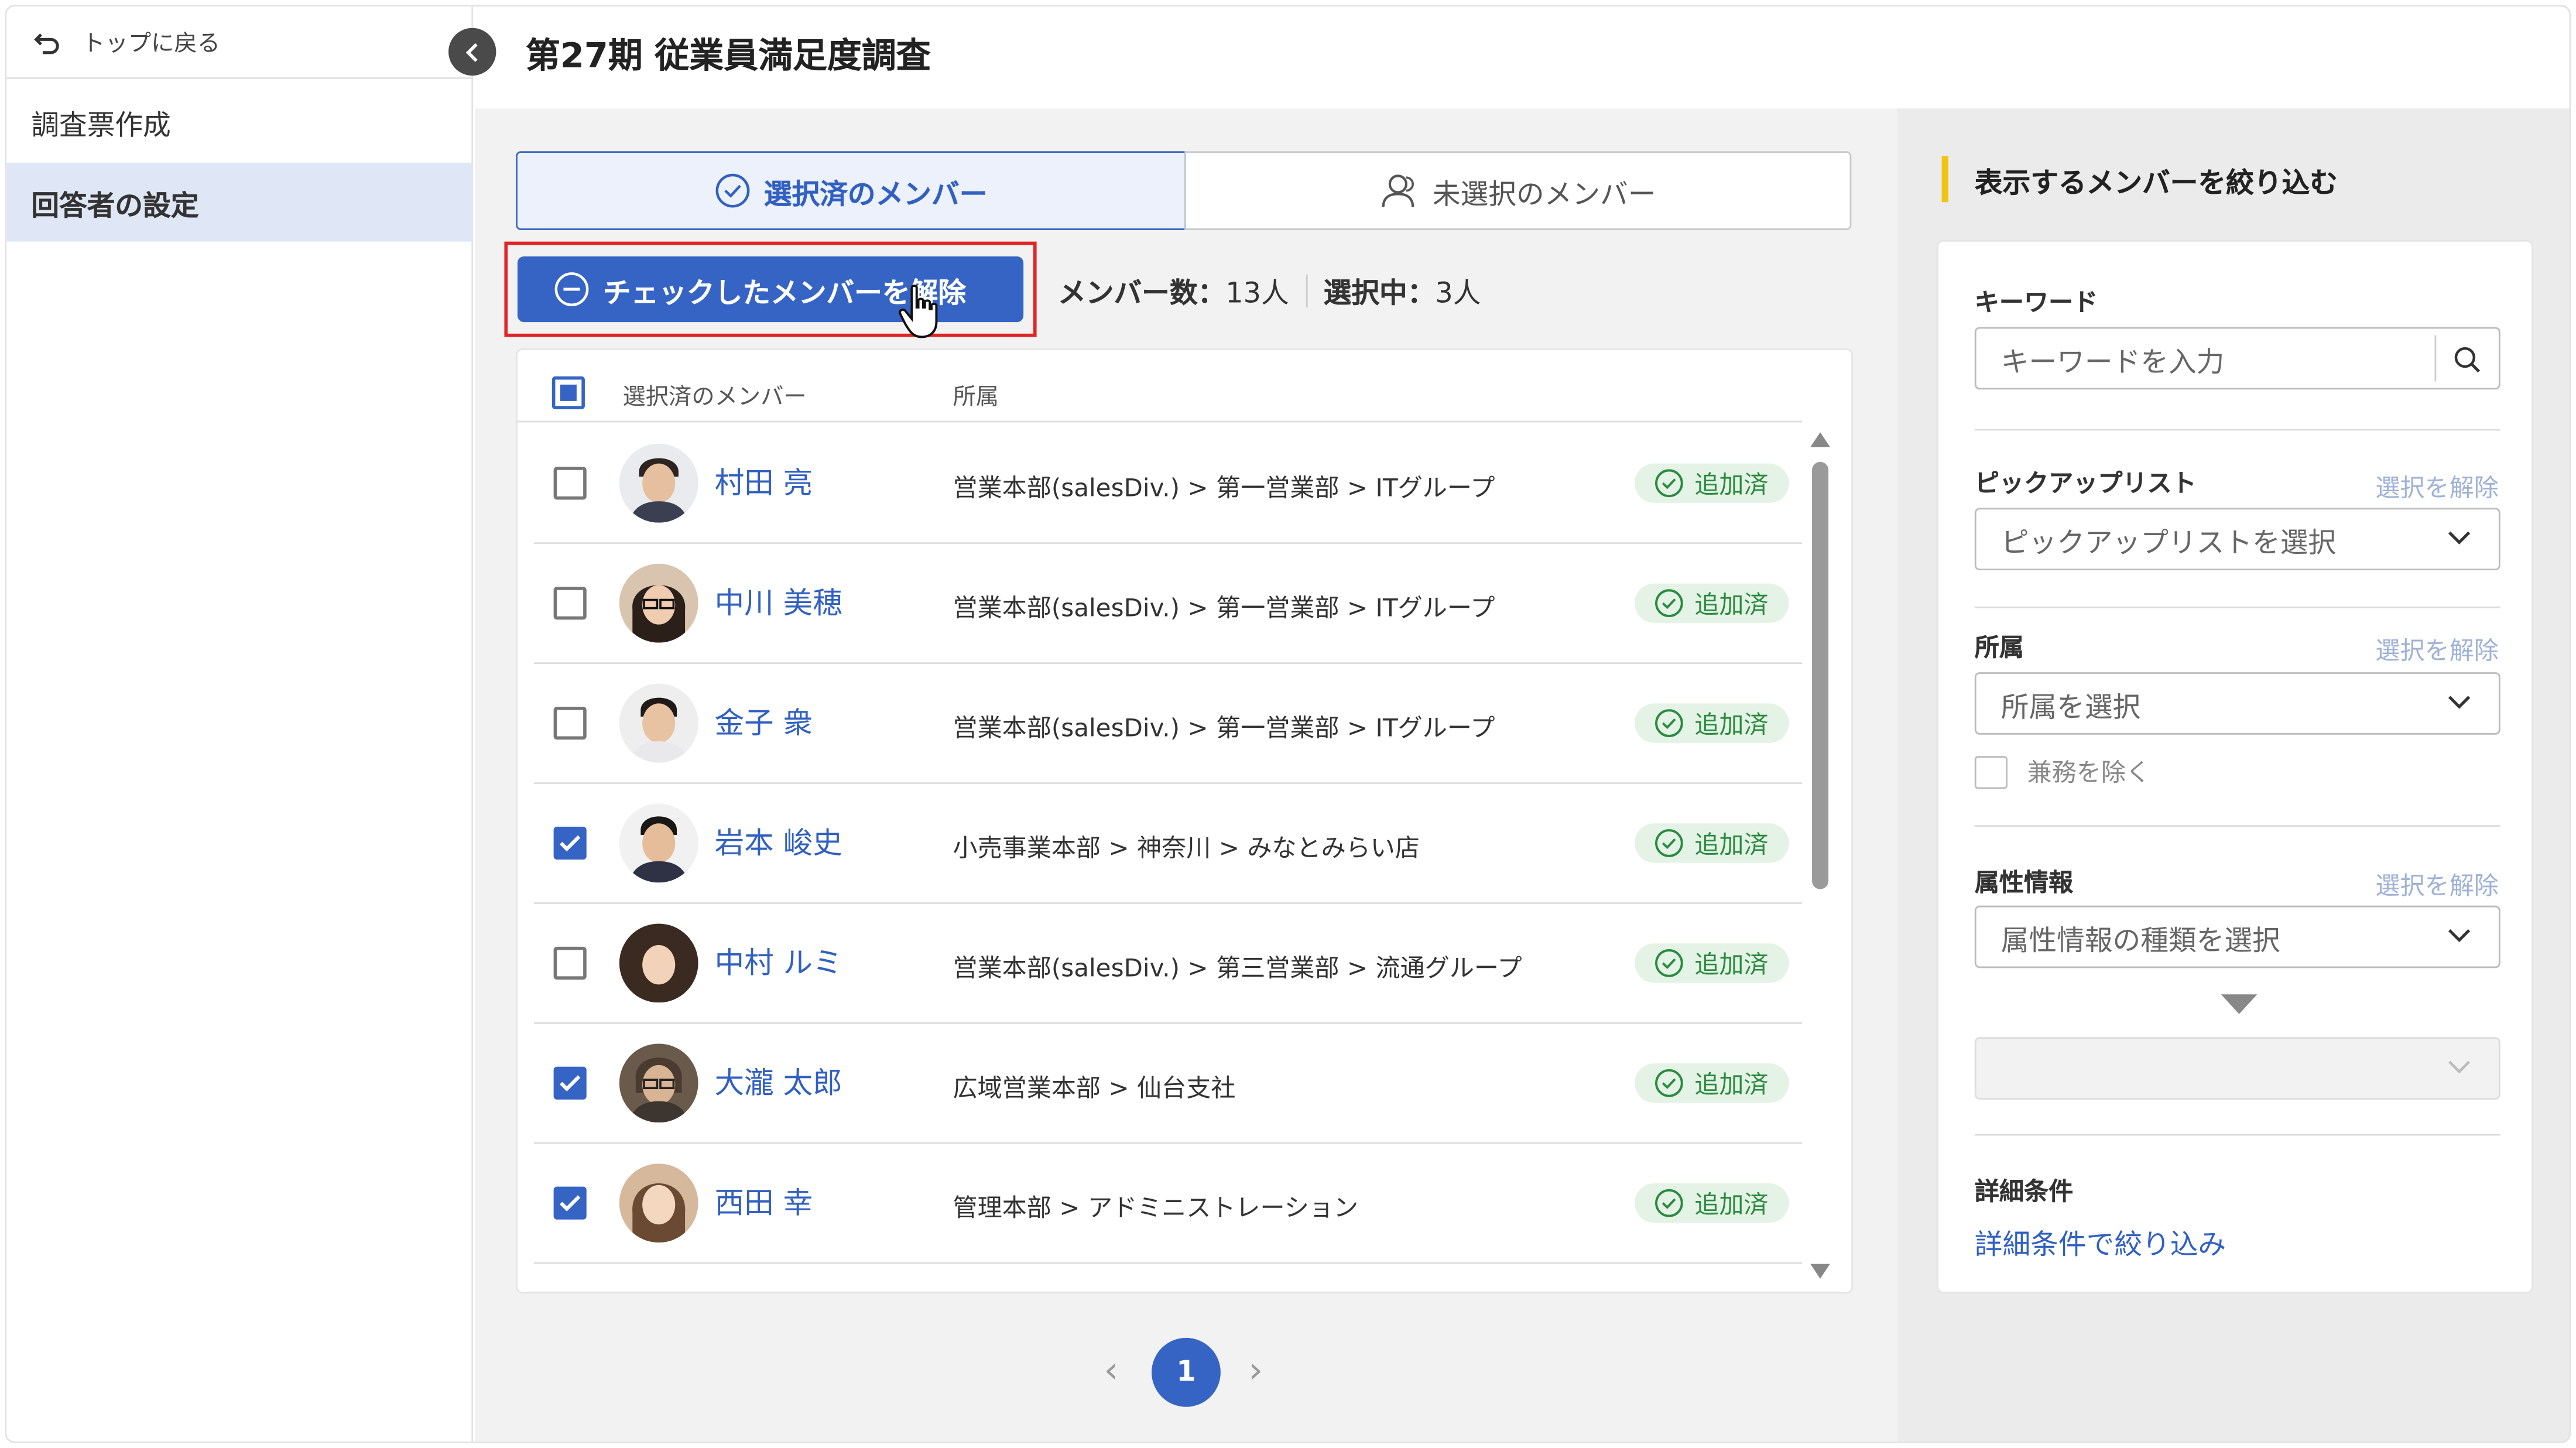 This screenshot has height=1448, width=2576. Describe the element at coordinates (1142, 294) in the screenshot. I see `member-count-label: メンバー数：` at that location.